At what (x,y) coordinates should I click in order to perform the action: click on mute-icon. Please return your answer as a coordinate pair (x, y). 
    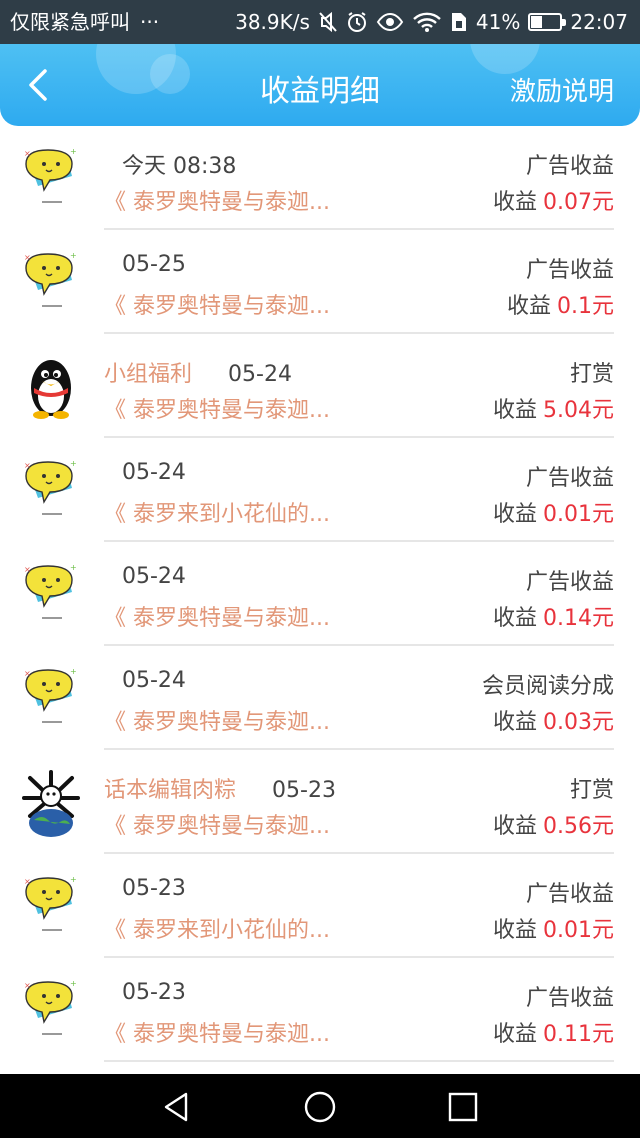
    Looking at the image, I should click on (328, 22).